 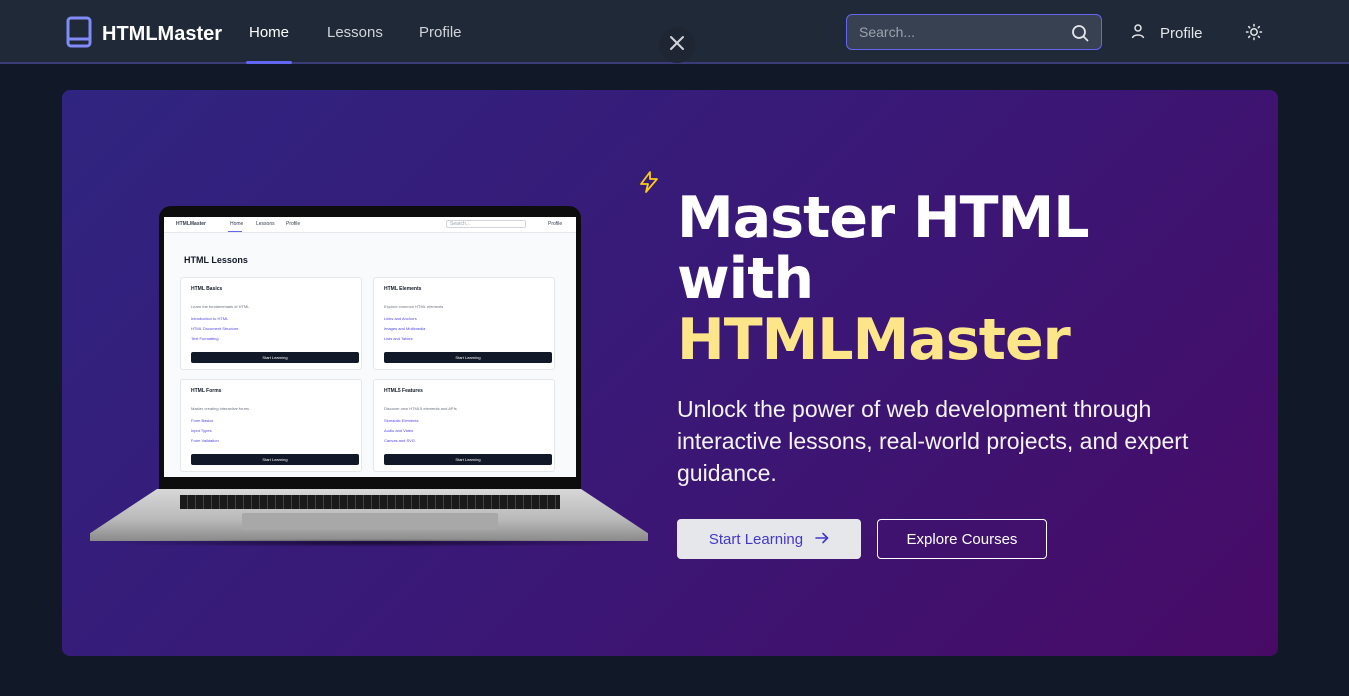 What do you see at coordinates (293, 224) in the screenshot?
I see `mini-link-profile: Profile` at bounding box center [293, 224].